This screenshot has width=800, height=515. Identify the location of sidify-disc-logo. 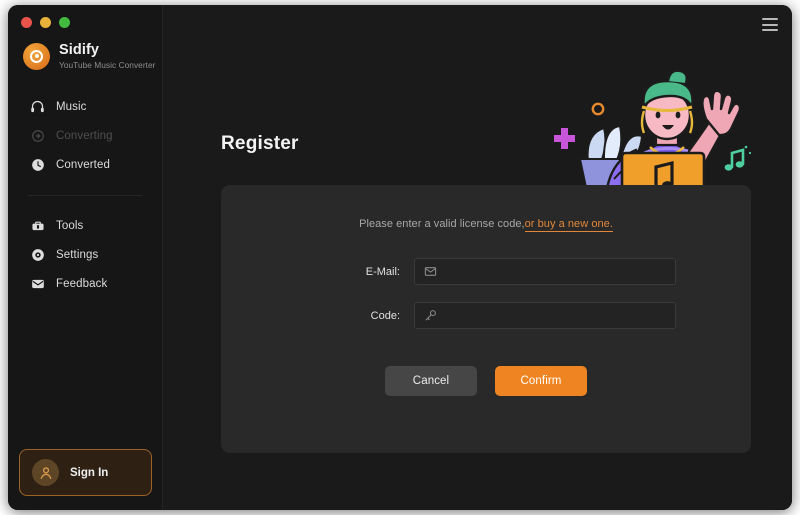
(36, 56).